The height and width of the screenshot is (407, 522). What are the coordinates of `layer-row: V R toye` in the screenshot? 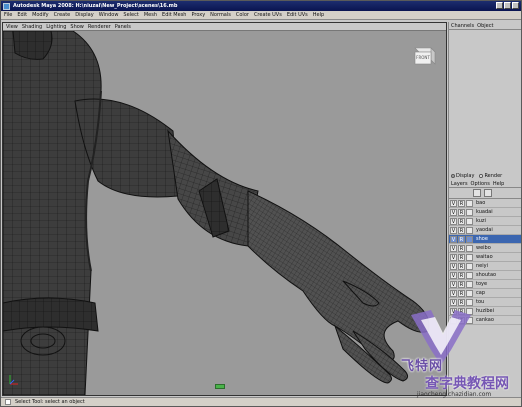 It's located at (485, 284).